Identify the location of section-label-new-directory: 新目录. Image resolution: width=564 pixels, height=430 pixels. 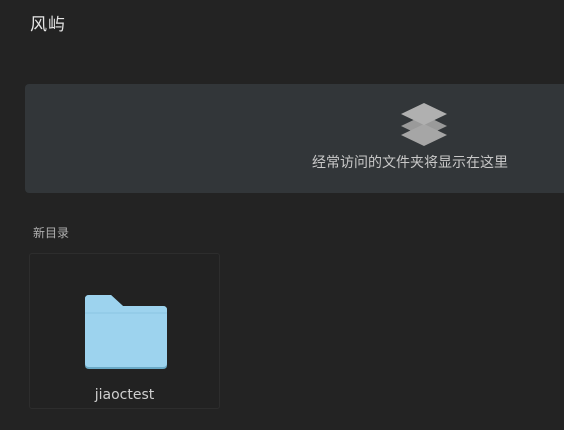
(51, 233).